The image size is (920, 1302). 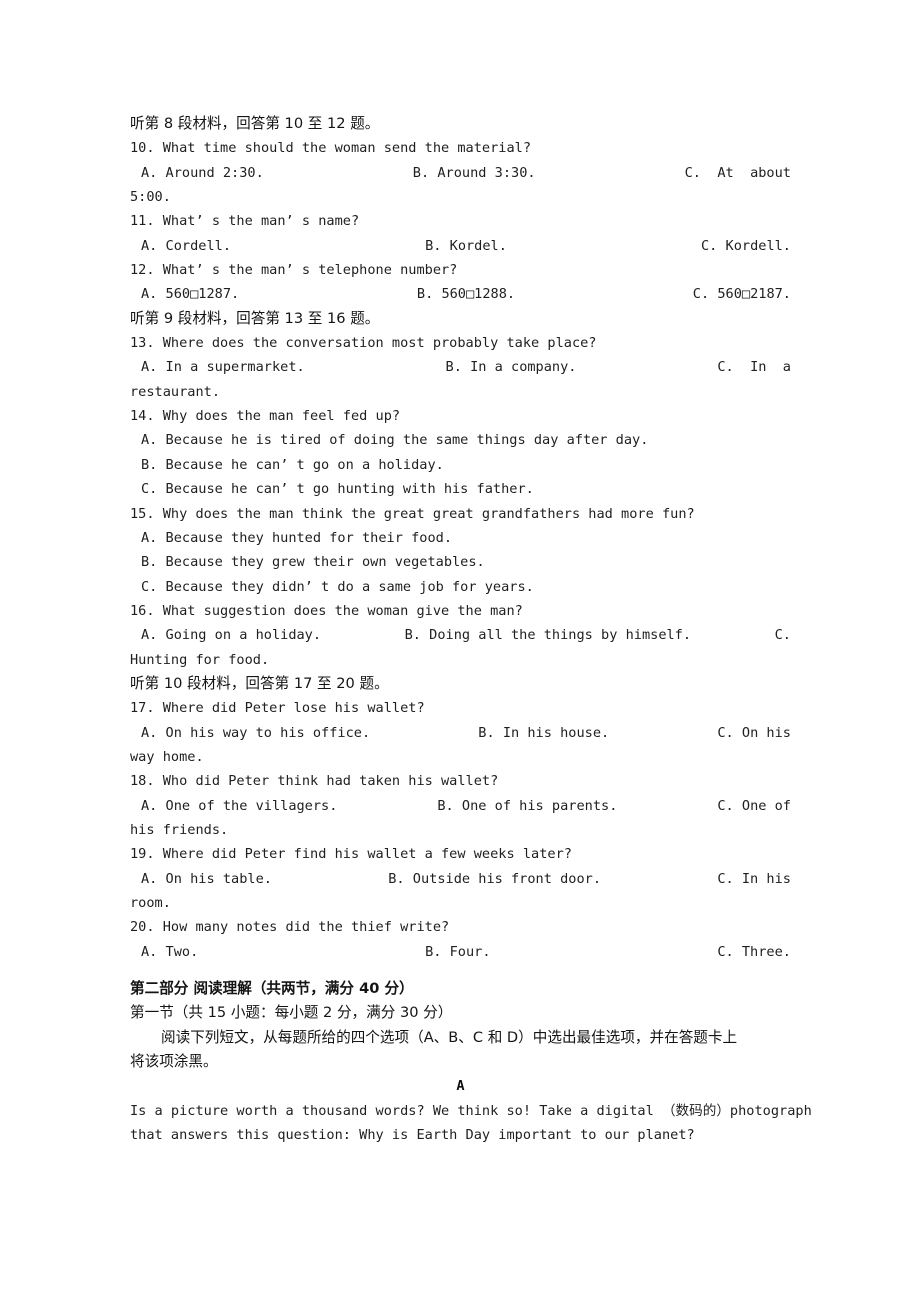 What do you see at coordinates (738, 173) in the screenshot?
I see `question-10-option-c: C. At about` at bounding box center [738, 173].